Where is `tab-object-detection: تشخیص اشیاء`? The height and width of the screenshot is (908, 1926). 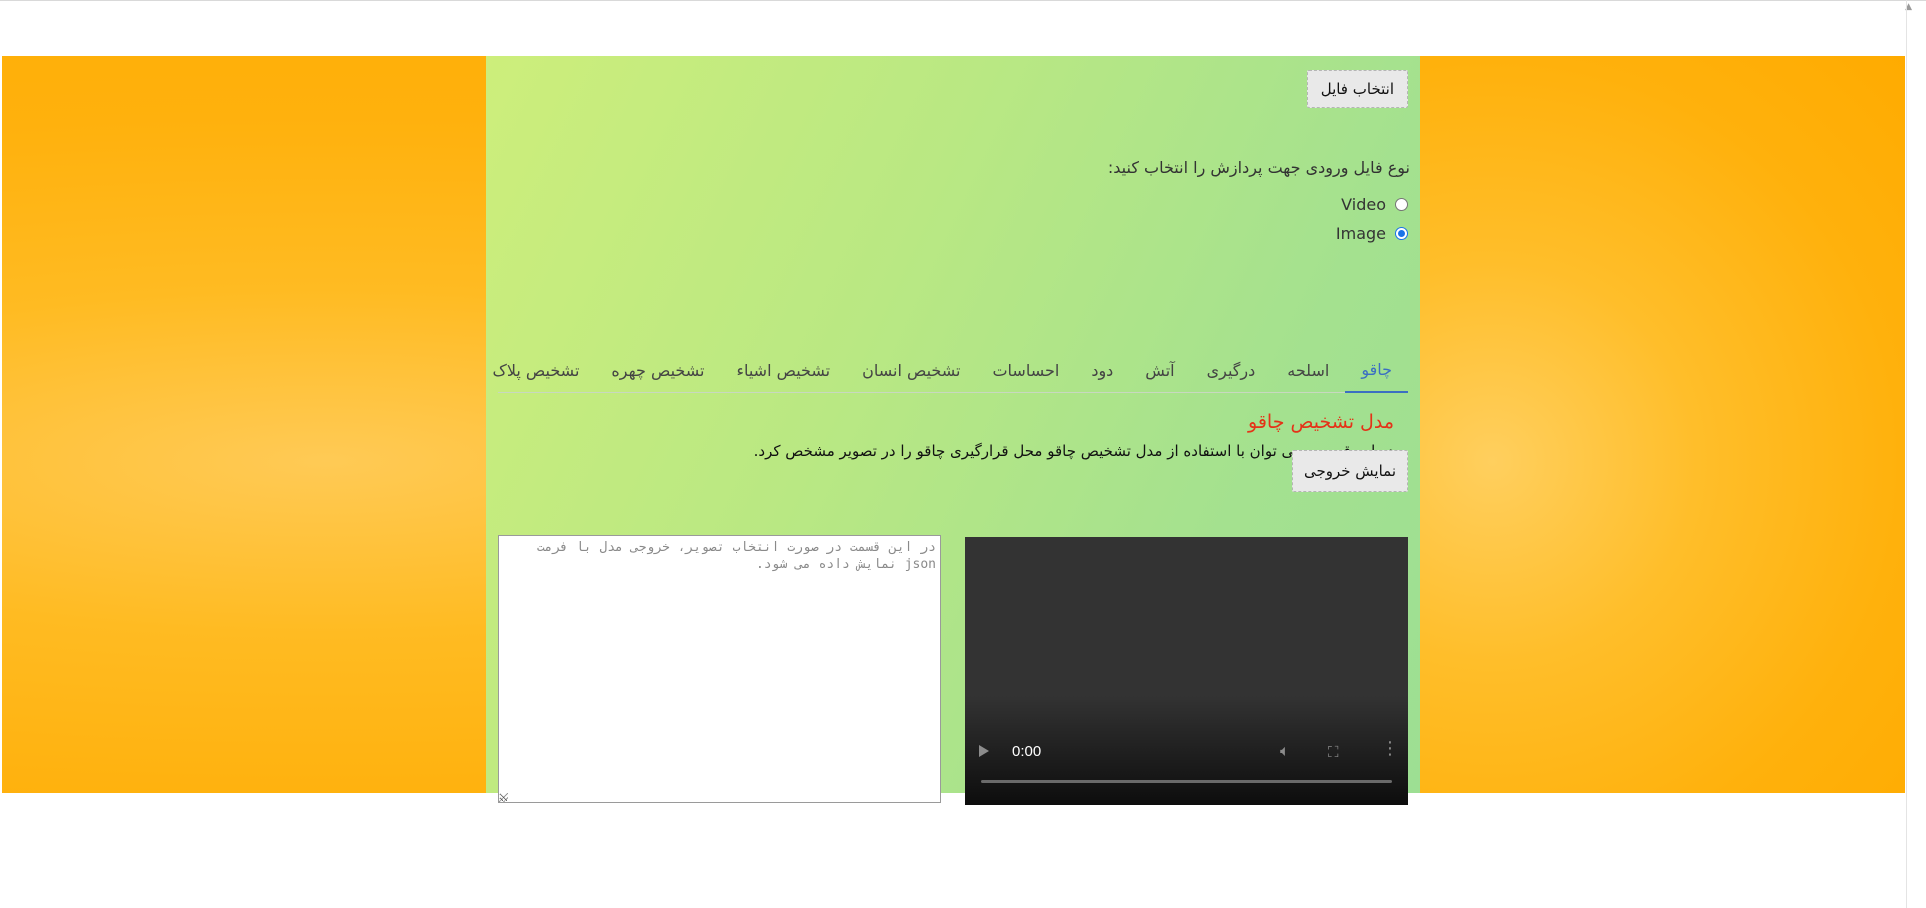
tab-object-detection: تشخیص اشیاء is located at coordinates (783, 370).